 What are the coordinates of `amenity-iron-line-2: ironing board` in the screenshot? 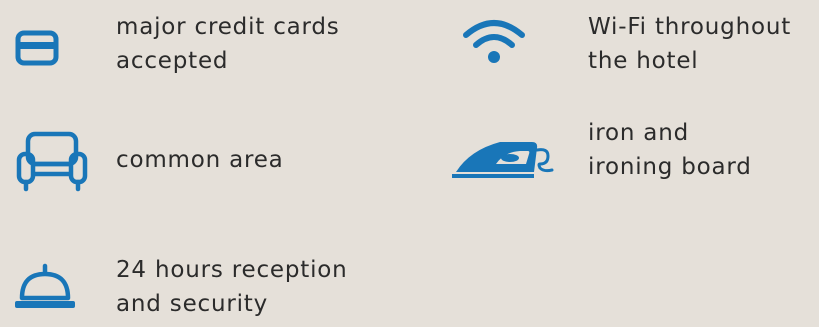 It's located at (670, 167).